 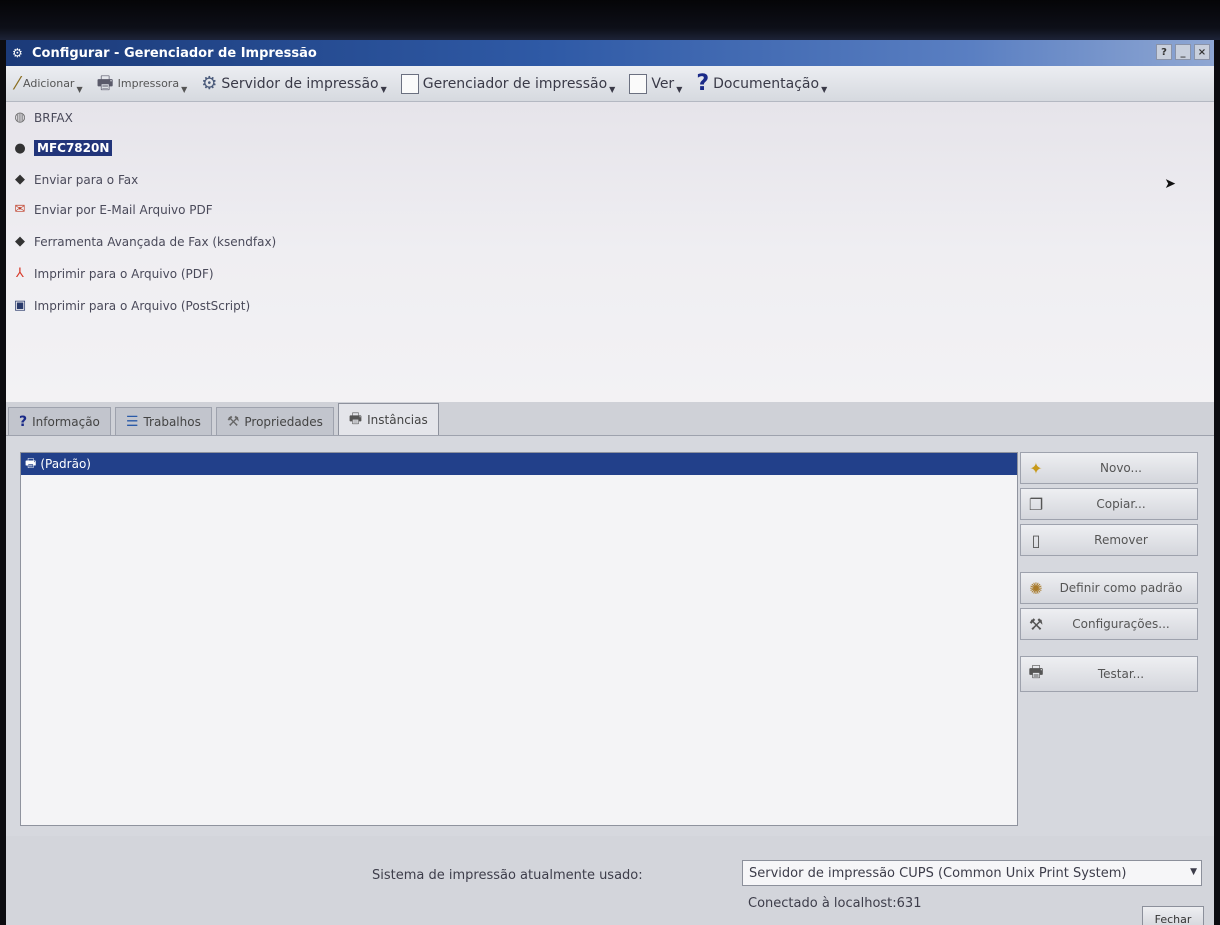 I want to click on instance-row: 🖶 (Padrão), so click(x=519, y=464).